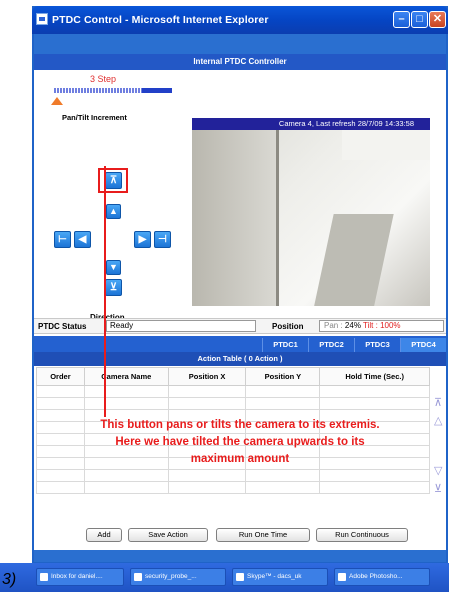 The height and width of the screenshot is (592, 449). I want to click on slider-fill, so click(157, 90).